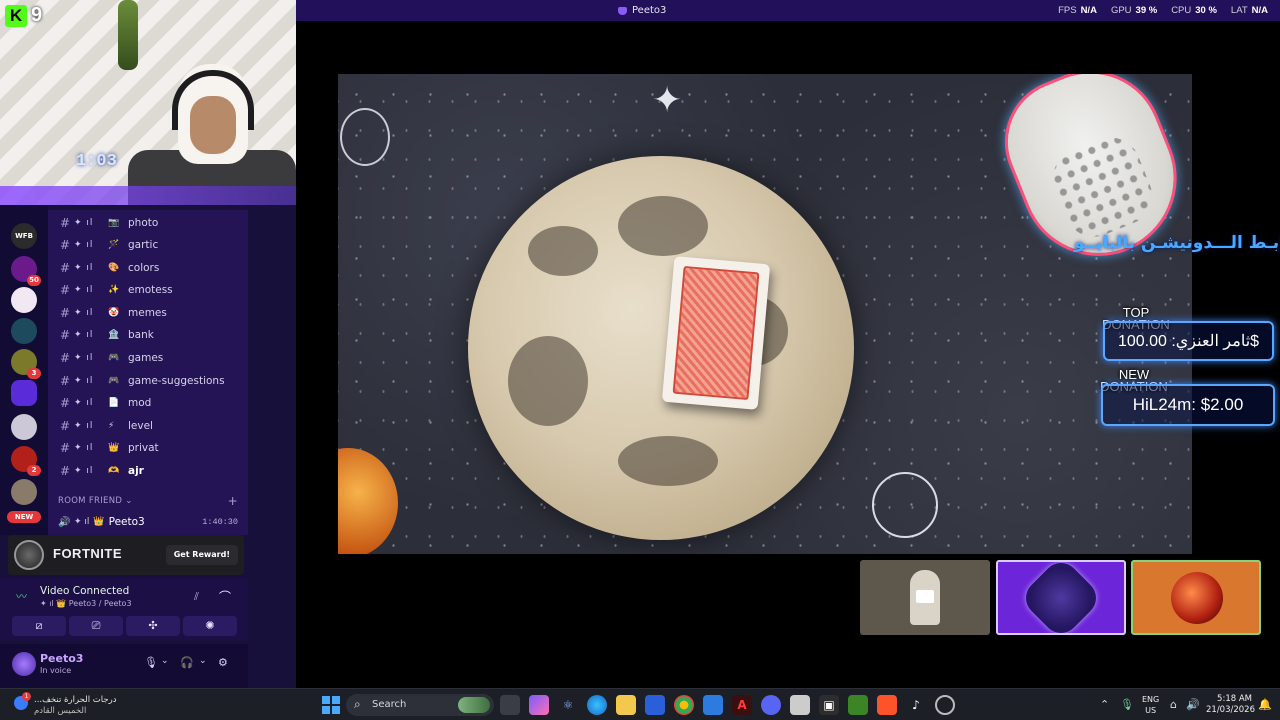 The image size is (1280, 720). I want to click on category-room-friend: ROOM FRIEND ⌄ +, so click(150, 501).